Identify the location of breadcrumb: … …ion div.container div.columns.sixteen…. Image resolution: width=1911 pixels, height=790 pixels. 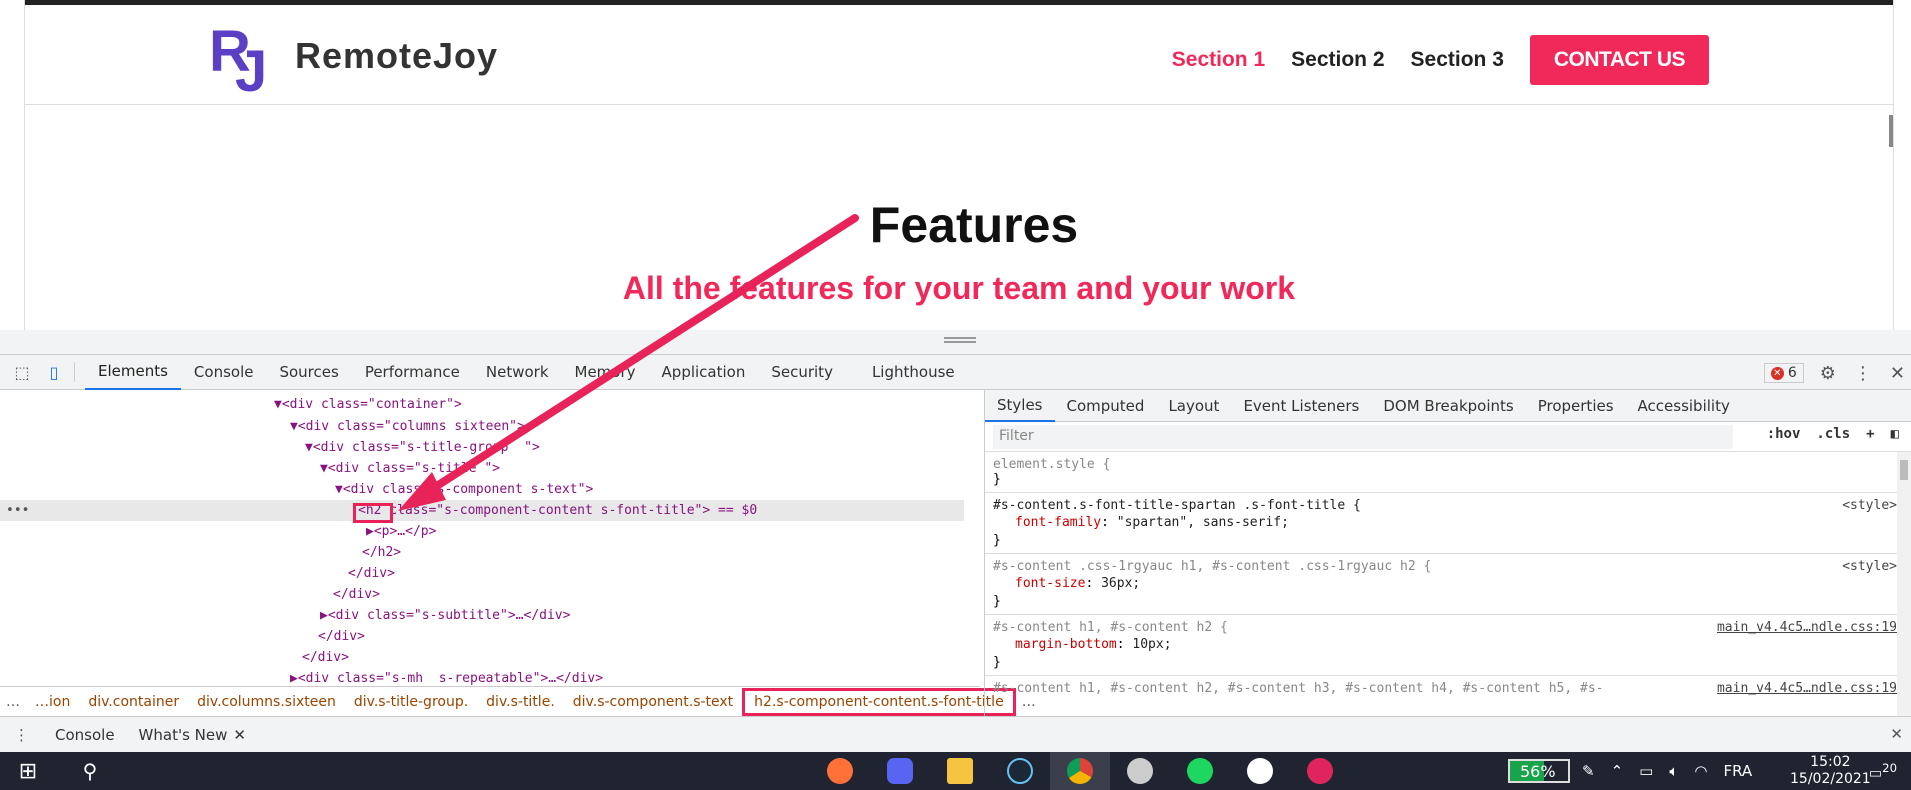
(518, 701).